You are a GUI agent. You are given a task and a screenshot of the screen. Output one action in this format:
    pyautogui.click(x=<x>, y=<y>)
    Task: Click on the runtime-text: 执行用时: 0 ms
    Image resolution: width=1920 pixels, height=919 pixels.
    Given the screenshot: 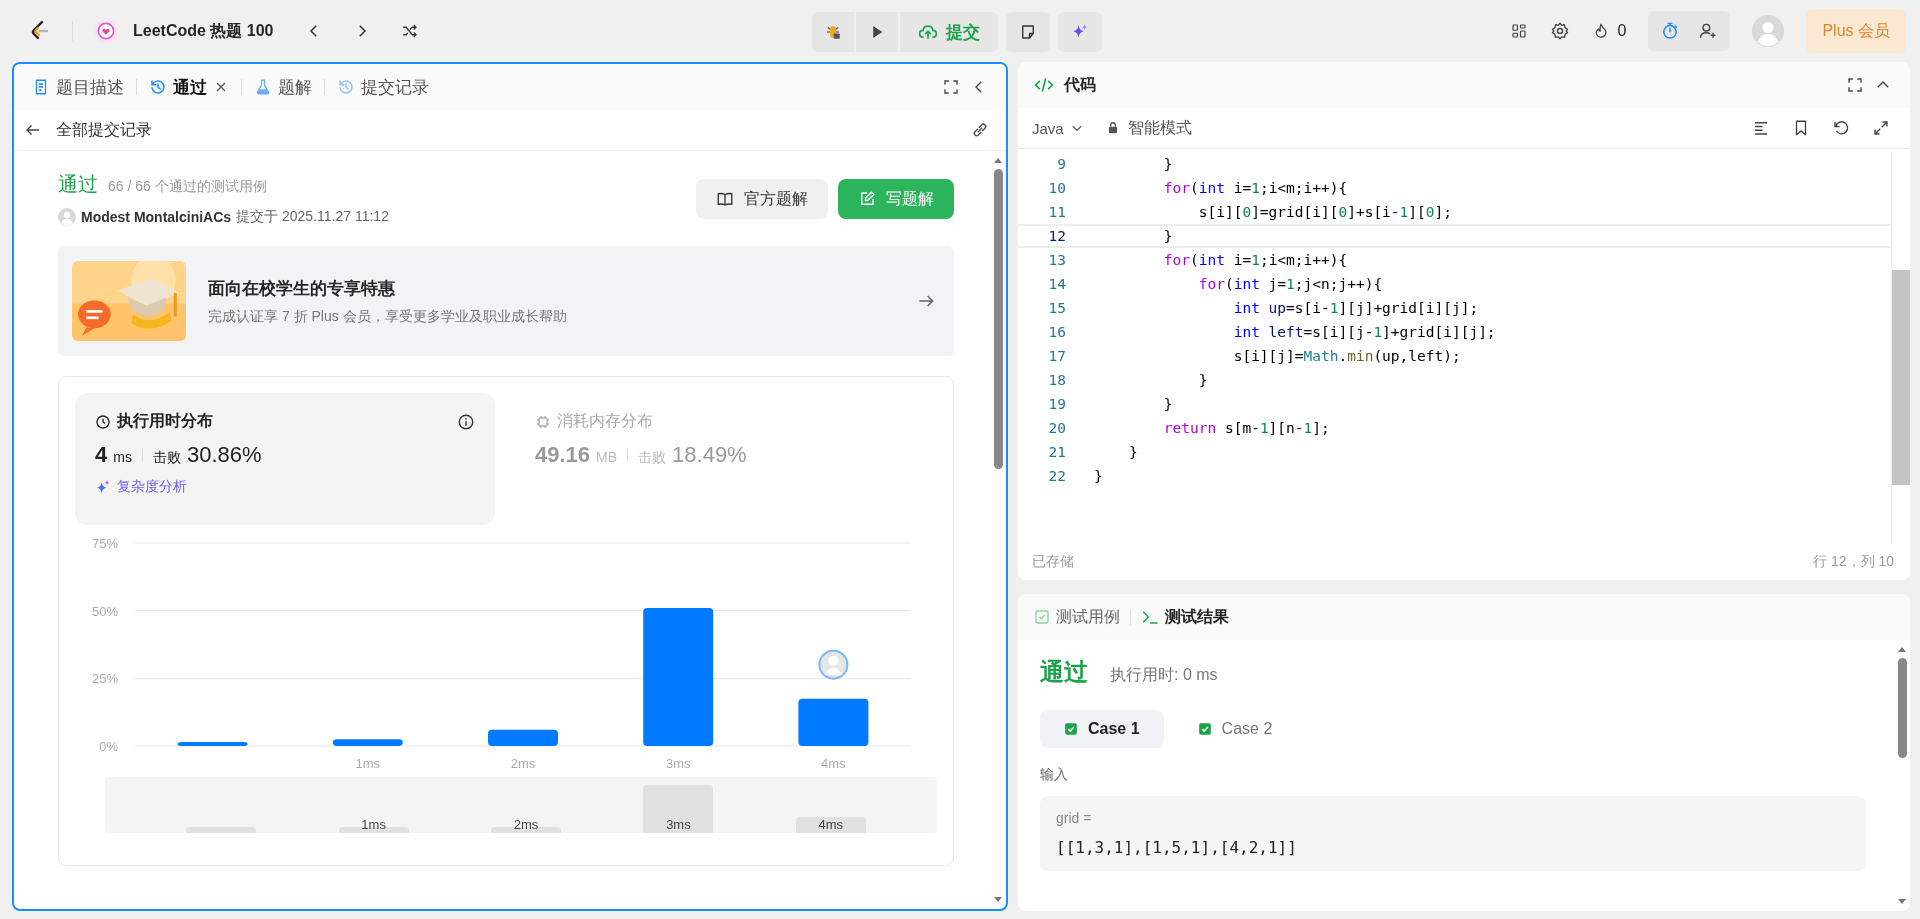 What is the action you would take?
    pyautogui.click(x=1164, y=675)
    